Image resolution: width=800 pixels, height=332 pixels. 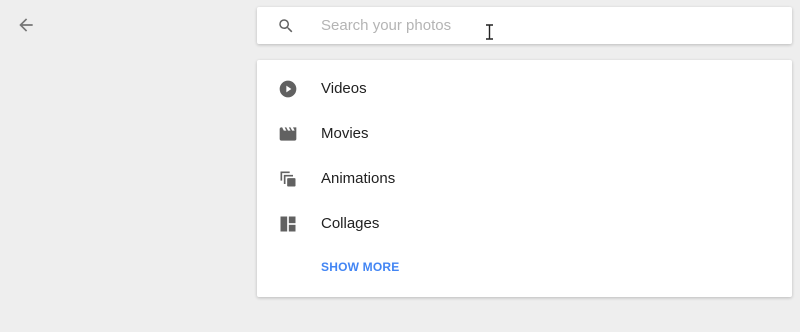 I want to click on animation-stack-icon, so click(x=287, y=178).